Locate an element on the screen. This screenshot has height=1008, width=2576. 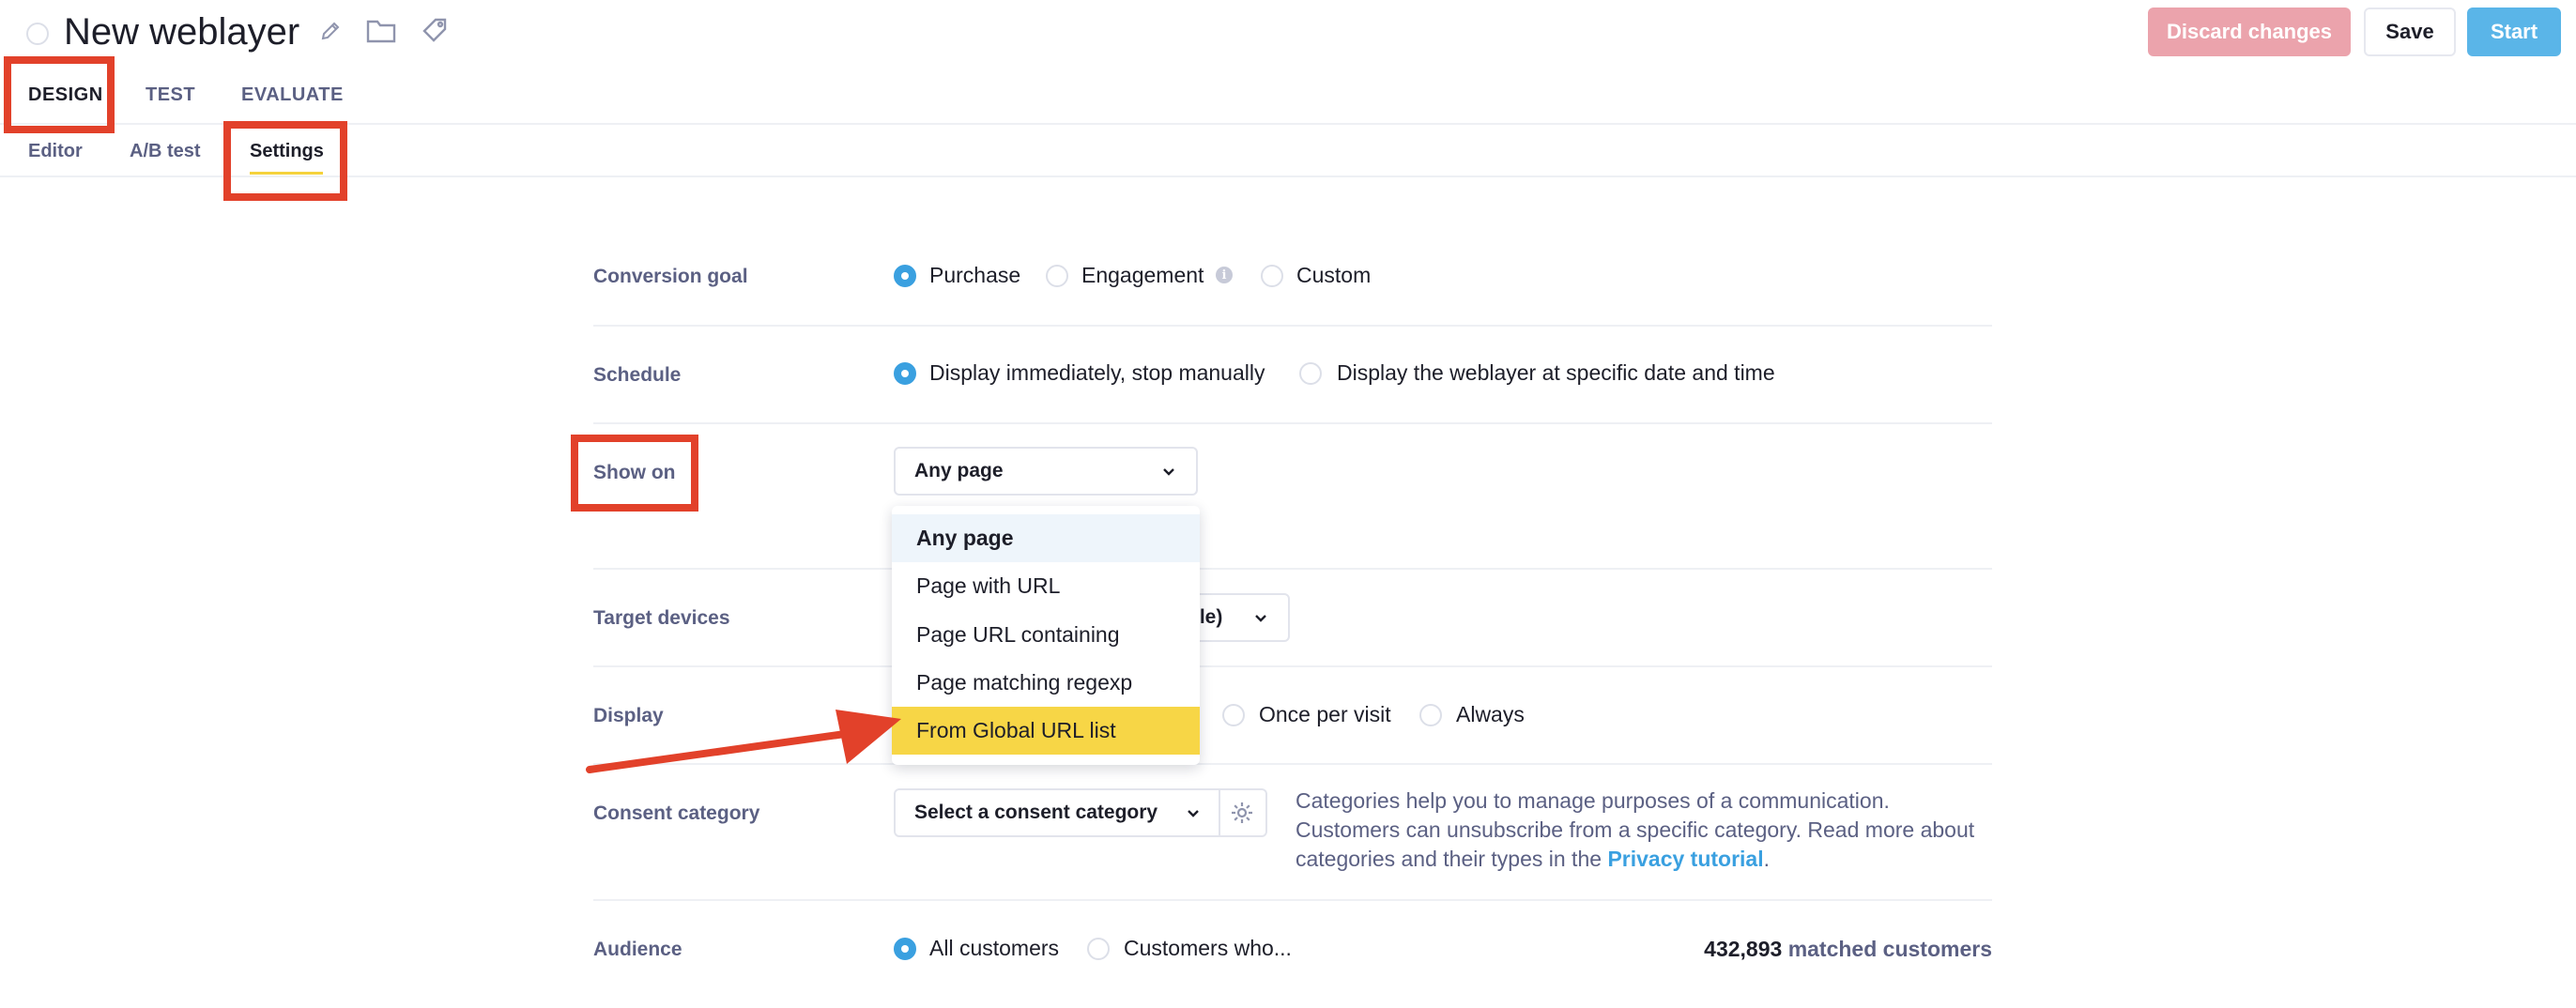
dropdown-option-page-url-containing: Page URL containing is located at coordinates (1046, 635).